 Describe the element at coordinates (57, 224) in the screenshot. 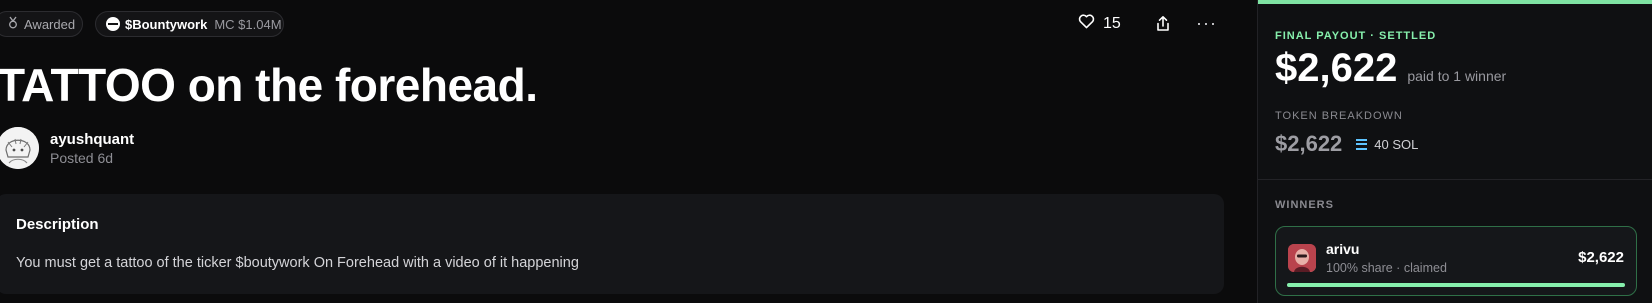

I see `description-heading: Description` at that location.